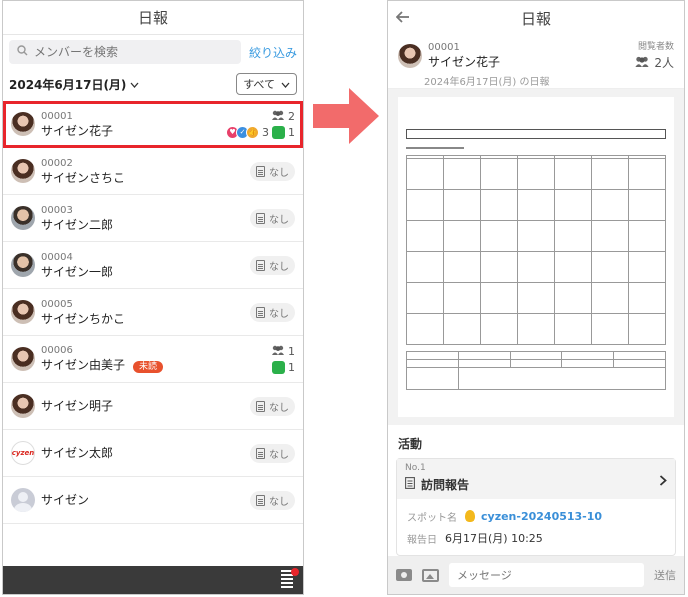  Describe the element at coordinates (665, 575) in the screenshot. I see `send-button: 送信` at that location.